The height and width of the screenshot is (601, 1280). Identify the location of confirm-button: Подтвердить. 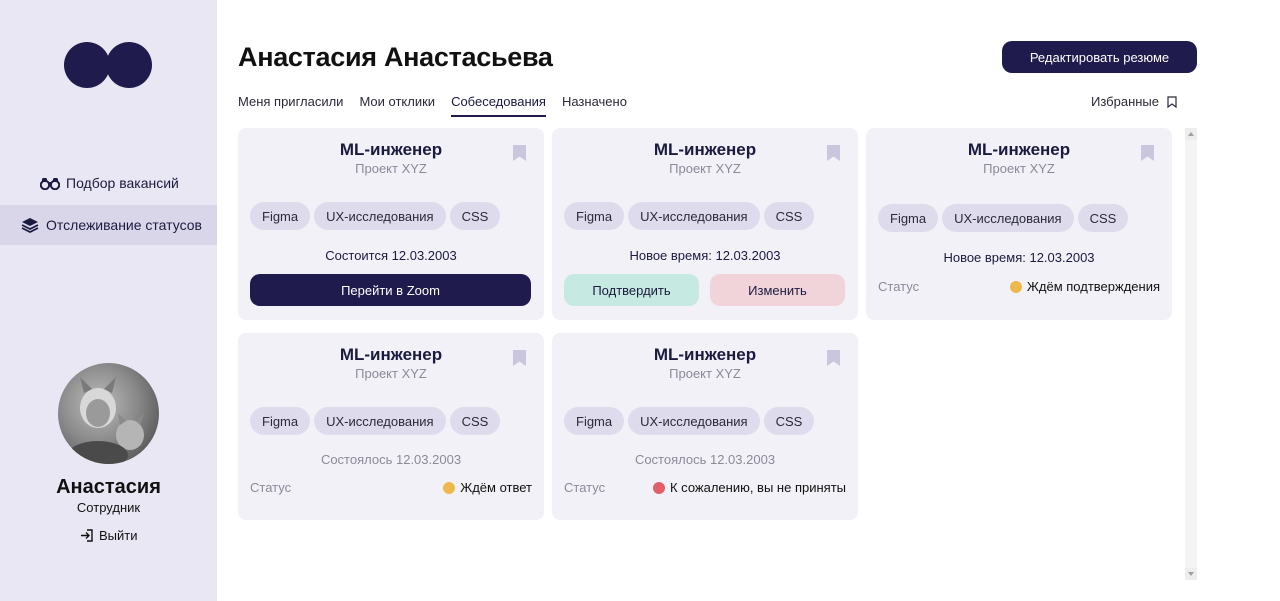
(631, 290).